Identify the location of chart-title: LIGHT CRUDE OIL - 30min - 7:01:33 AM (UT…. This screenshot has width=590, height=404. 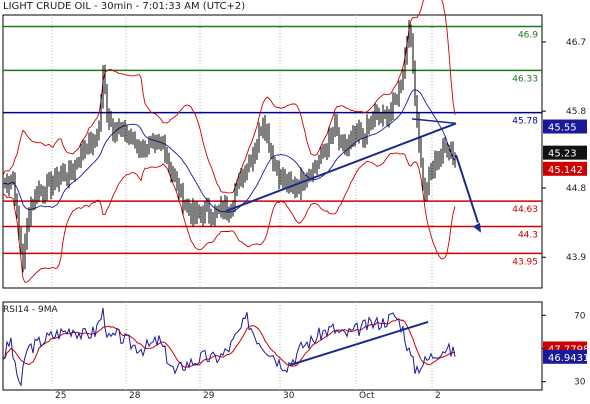
(124, 6).